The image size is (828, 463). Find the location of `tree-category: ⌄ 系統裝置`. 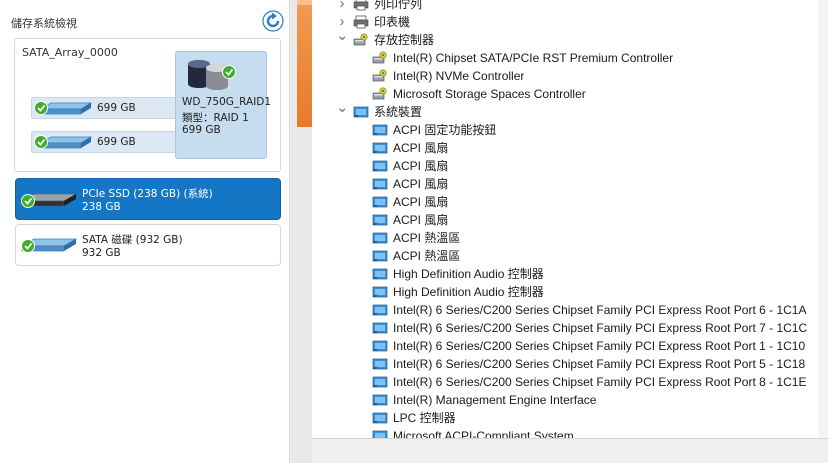

tree-category: ⌄ 系統裝置 is located at coordinates (565, 110).